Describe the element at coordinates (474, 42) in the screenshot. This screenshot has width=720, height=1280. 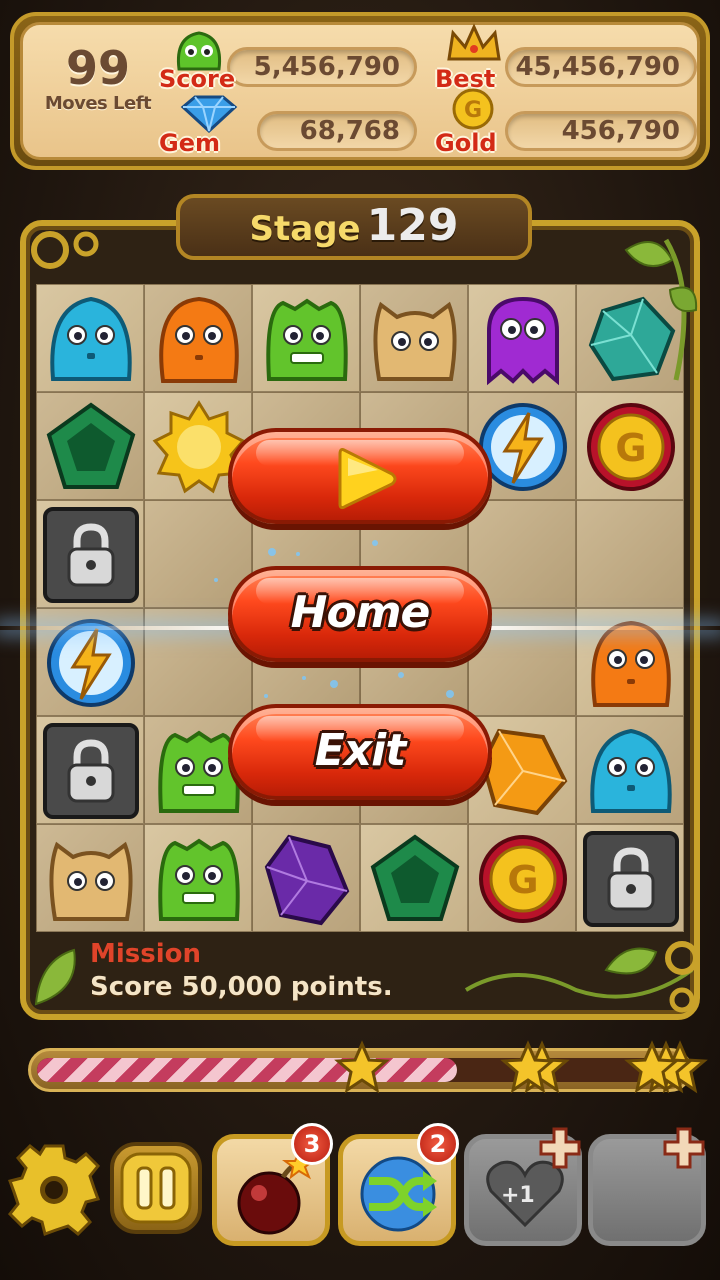
I see `crown-icon` at that location.